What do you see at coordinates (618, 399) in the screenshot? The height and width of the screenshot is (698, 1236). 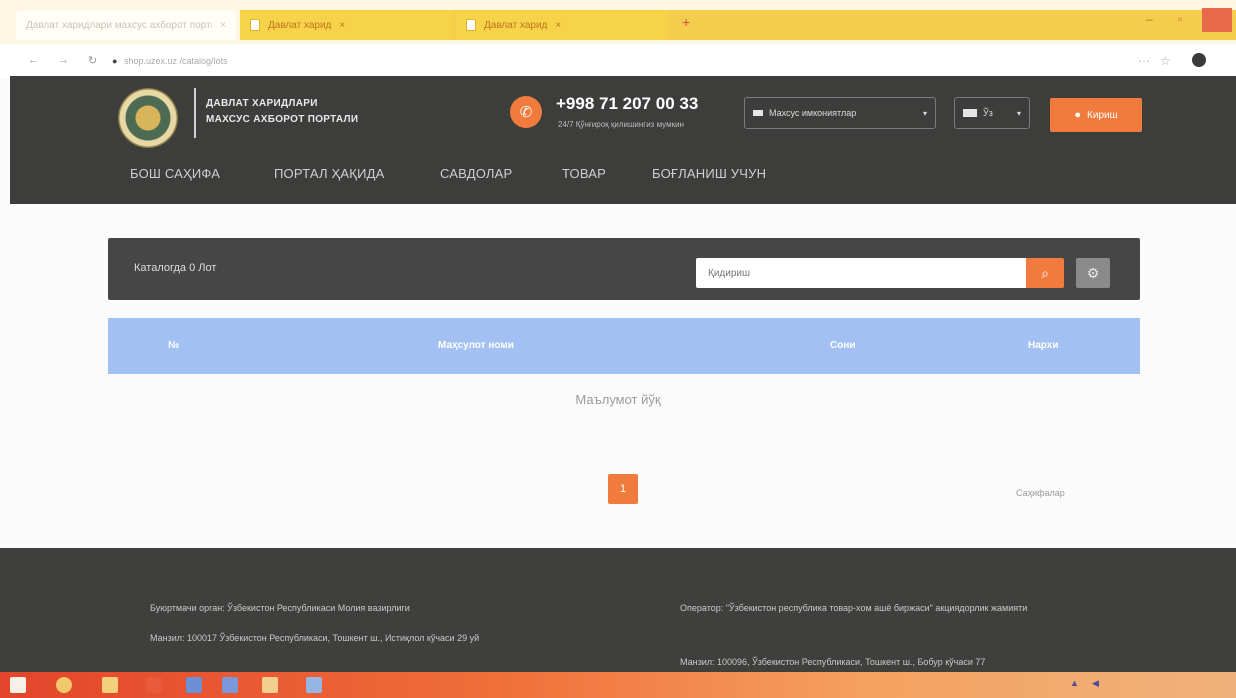 I see `empty-table-message: Маълумот йўқ` at bounding box center [618, 399].